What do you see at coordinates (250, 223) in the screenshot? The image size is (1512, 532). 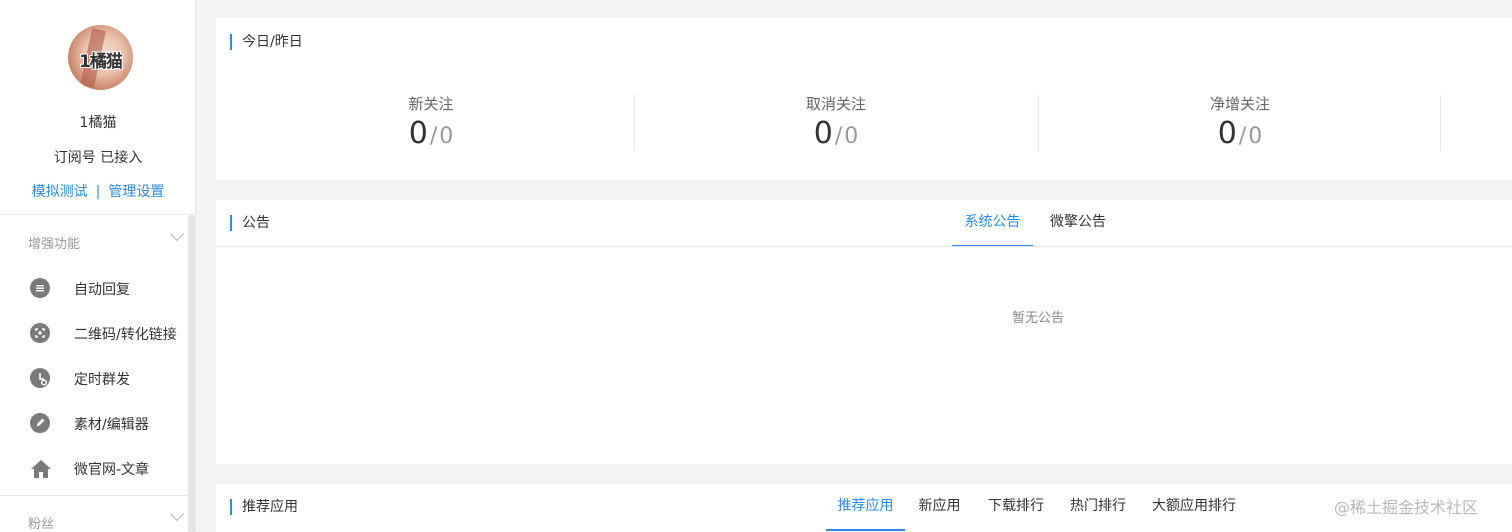 I see `notices-title: 公告` at bounding box center [250, 223].